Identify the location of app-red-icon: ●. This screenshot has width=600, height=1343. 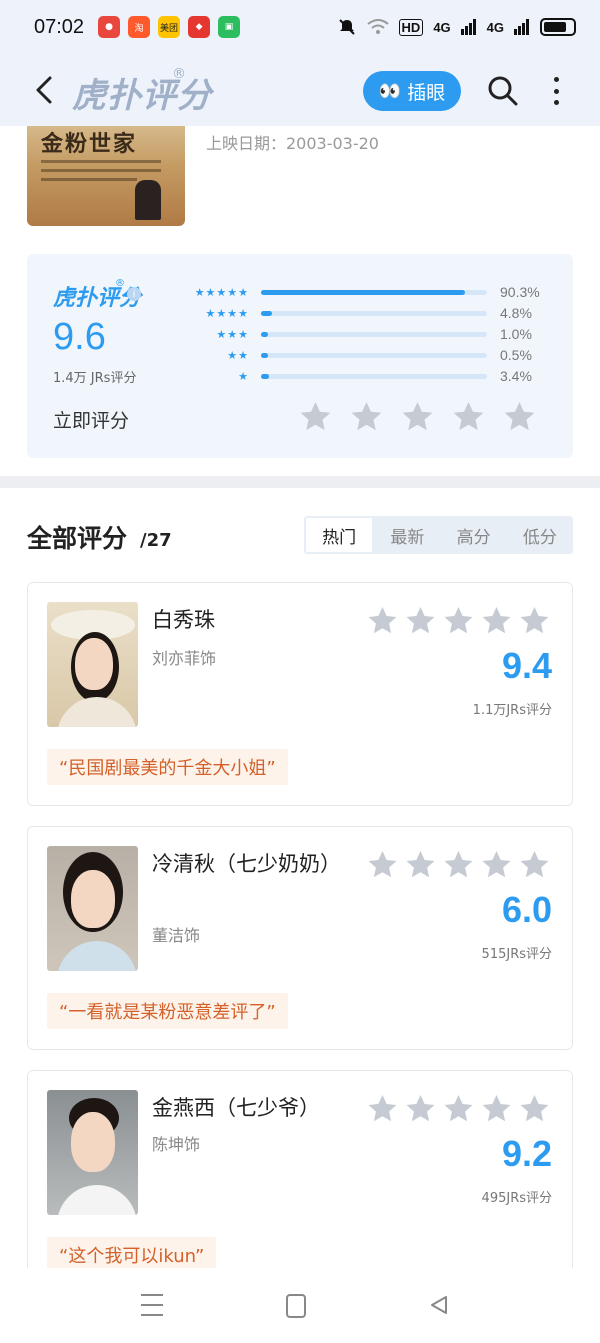
(109, 27).